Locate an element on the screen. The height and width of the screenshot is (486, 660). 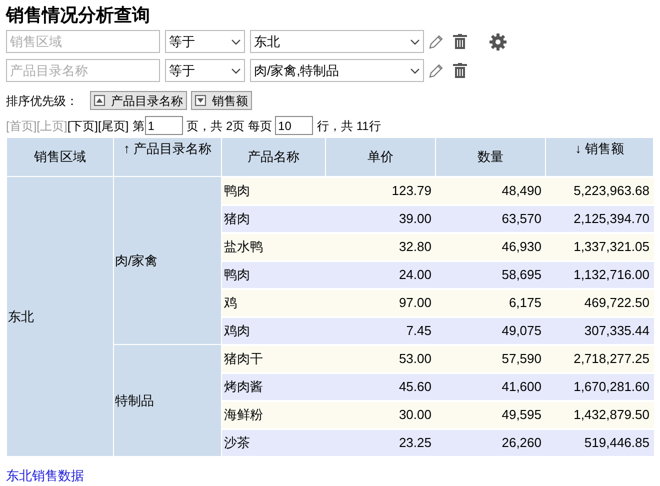
table-cell: 1,337,321.05 is located at coordinates (600, 246).